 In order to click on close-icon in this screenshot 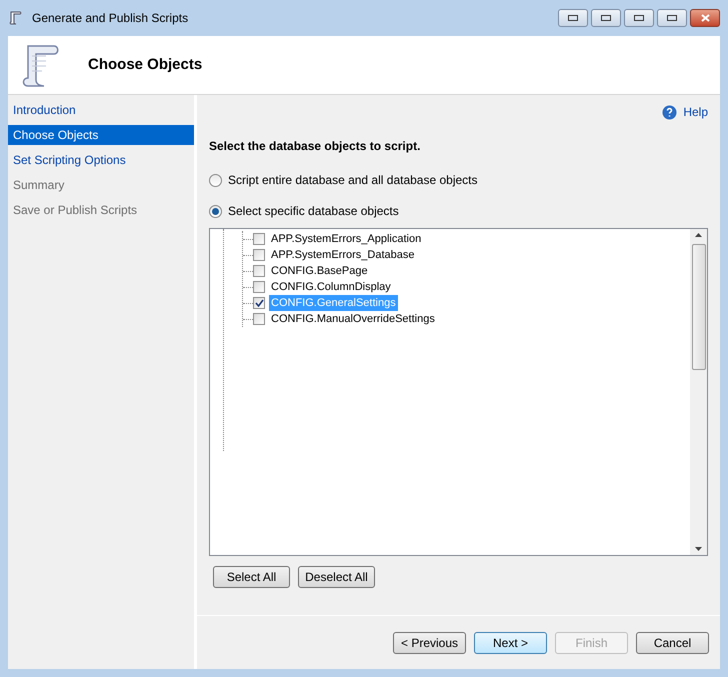, I will do `click(705, 18)`.